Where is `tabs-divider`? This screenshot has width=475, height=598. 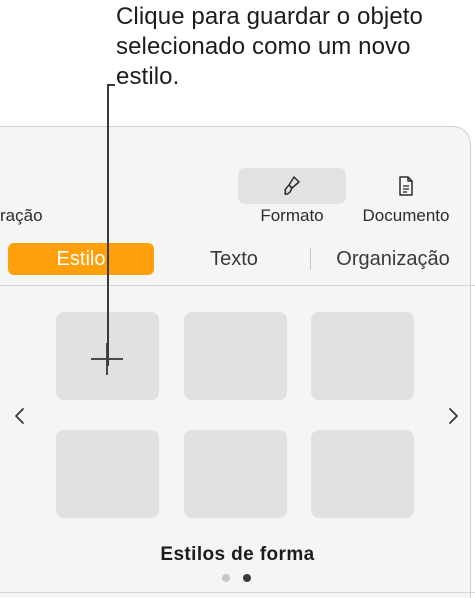
tabs-divider is located at coordinates (237, 285).